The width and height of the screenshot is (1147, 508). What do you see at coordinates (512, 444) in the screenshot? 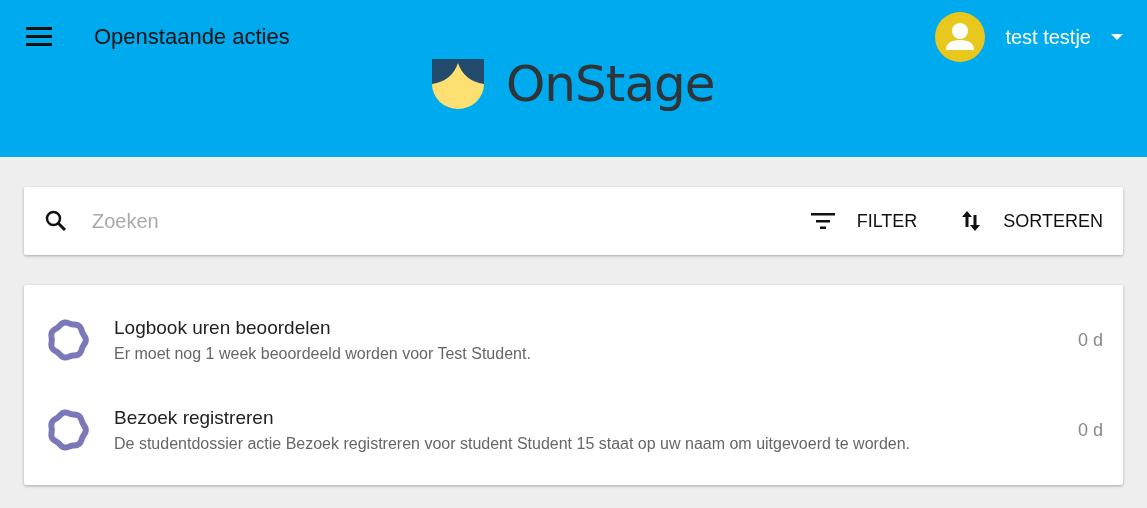
I see `action-description: De studentdossier actie Bezoek registreren voor student Student 15 staat op uw naam om uitgevoerd te worden.` at bounding box center [512, 444].